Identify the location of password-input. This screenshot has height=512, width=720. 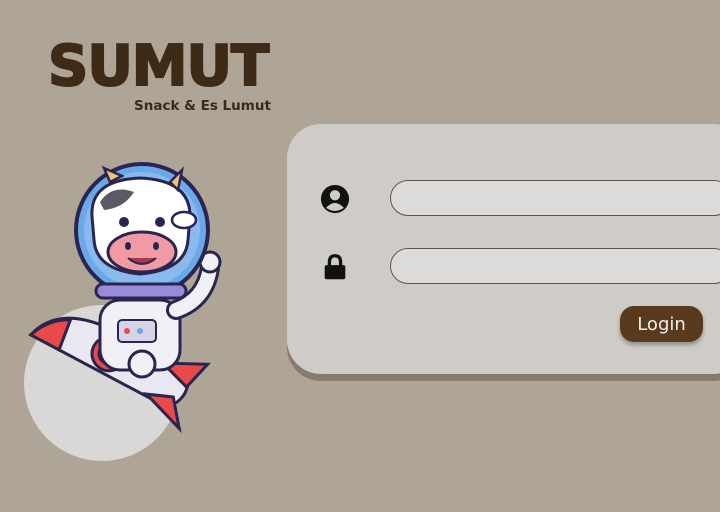
(555, 266).